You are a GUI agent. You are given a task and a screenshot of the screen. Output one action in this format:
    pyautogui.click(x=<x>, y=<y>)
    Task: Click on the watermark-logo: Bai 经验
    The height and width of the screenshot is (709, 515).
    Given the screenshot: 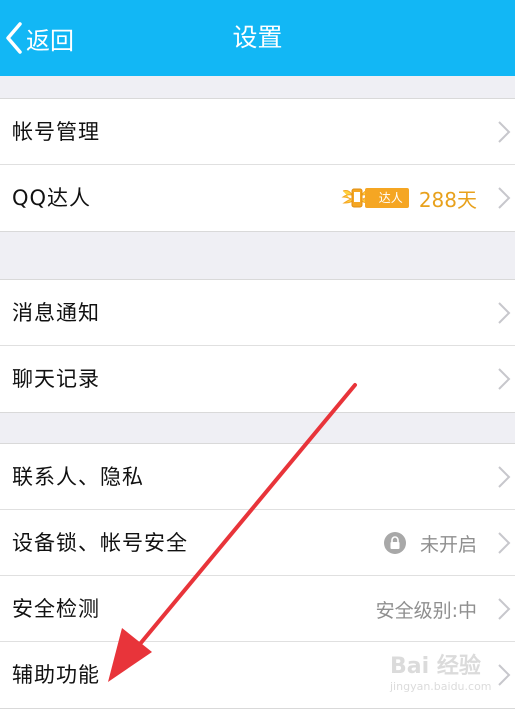 What is the action you would take?
    pyautogui.click(x=435, y=666)
    